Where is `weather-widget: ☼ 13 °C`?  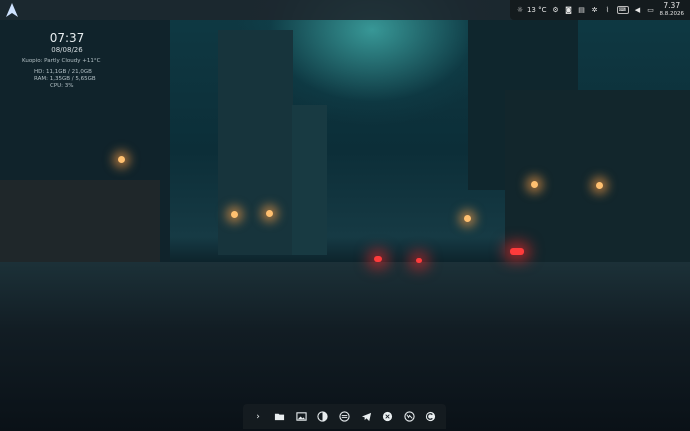
weather-widget: ☼ 13 °C is located at coordinates (531, 10).